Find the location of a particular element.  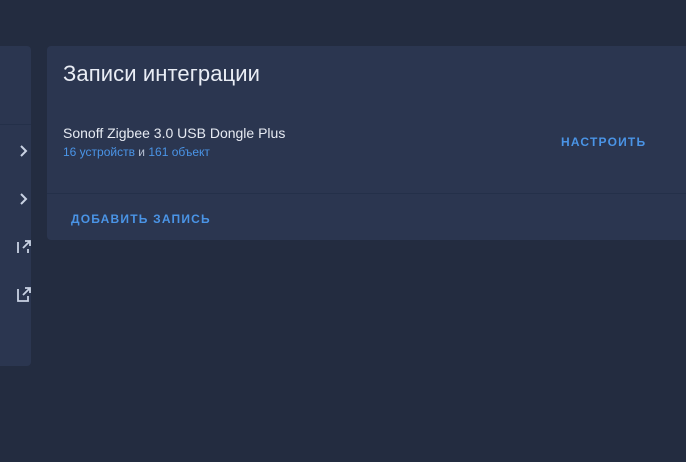

entities-link: 161 объект is located at coordinates (179, 152).